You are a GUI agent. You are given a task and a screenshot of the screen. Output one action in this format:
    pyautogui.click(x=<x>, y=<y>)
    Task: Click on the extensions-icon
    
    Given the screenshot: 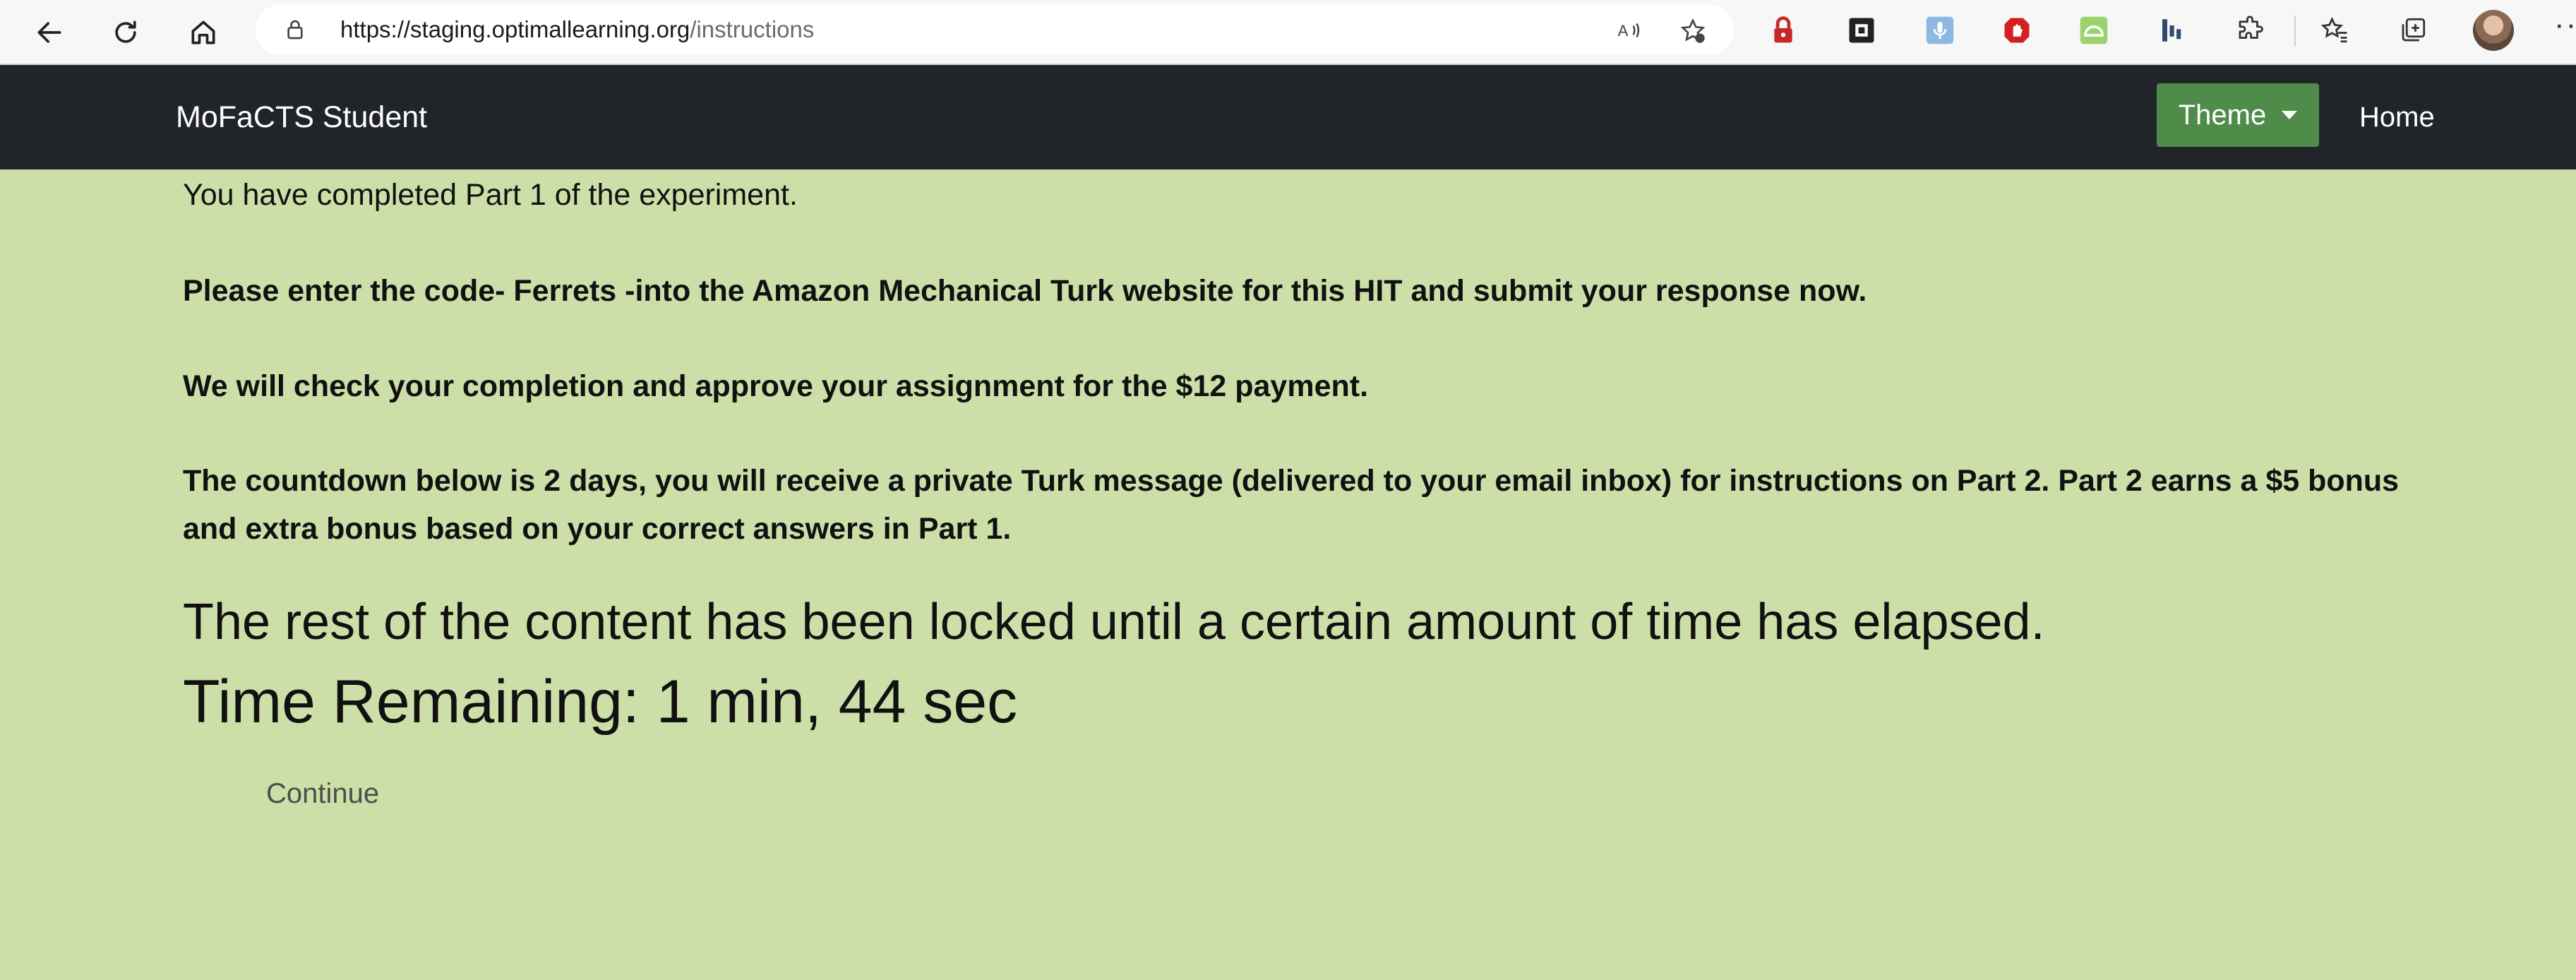 What is the action you would take?
    pyautogui.click(x=2250, y=31)
    